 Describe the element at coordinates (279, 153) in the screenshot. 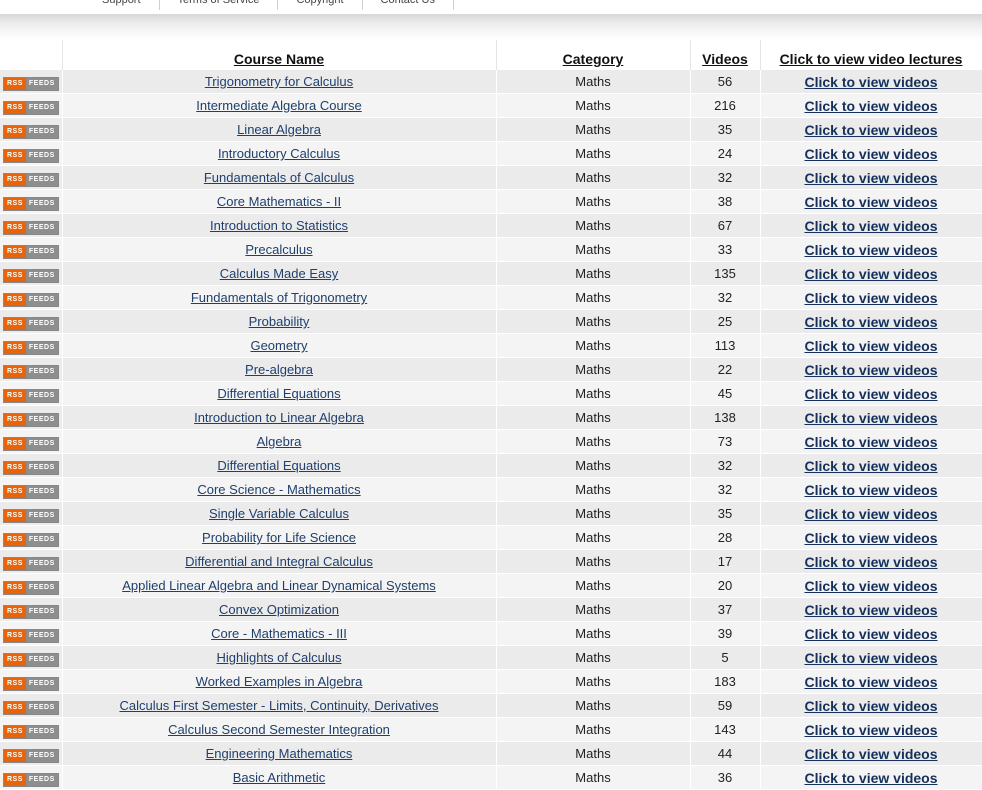

I see `course-name-link: Introductory Calculus` at that location.